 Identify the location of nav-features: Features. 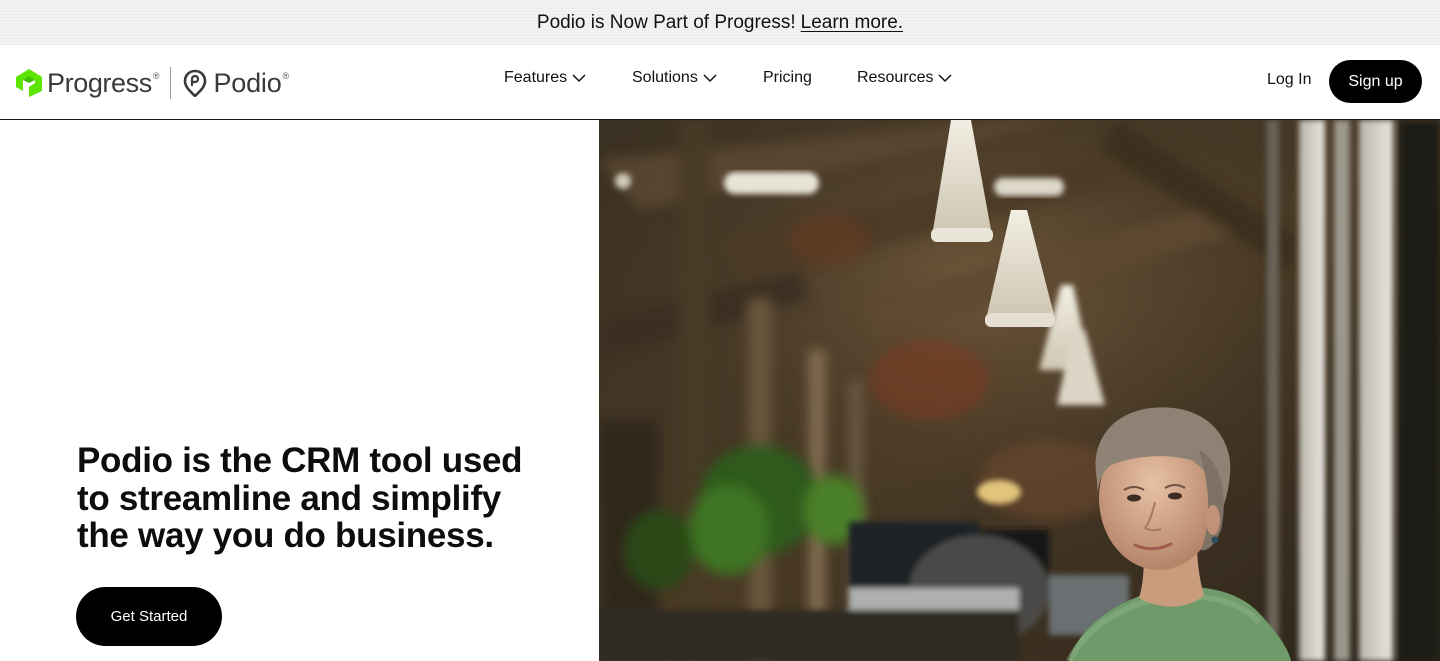
(545, 78).